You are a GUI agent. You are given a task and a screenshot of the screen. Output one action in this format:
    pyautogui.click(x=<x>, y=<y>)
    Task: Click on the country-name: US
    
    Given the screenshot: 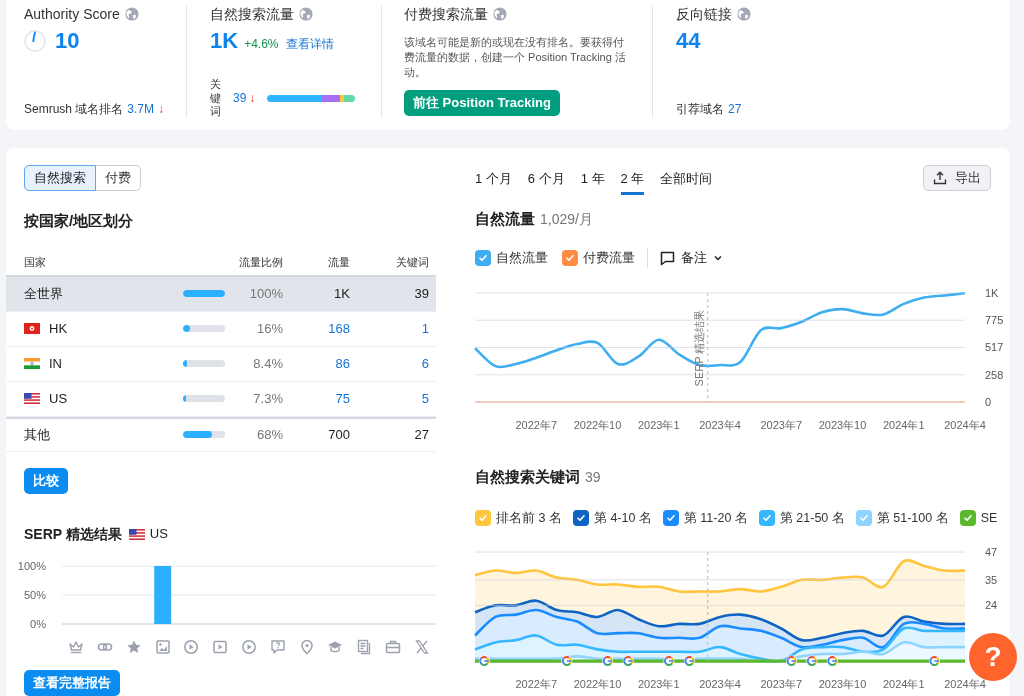 What is the action you would take?
    pyautogui.click(x=58, y=398)
    